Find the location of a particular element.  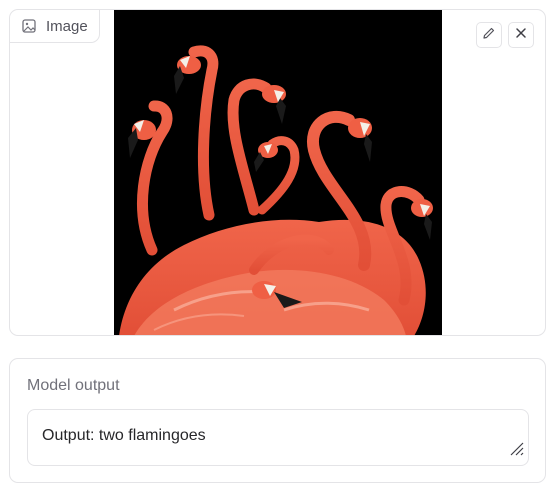

output-text: Output: two flamingoes is located at coordinates (124, 435).